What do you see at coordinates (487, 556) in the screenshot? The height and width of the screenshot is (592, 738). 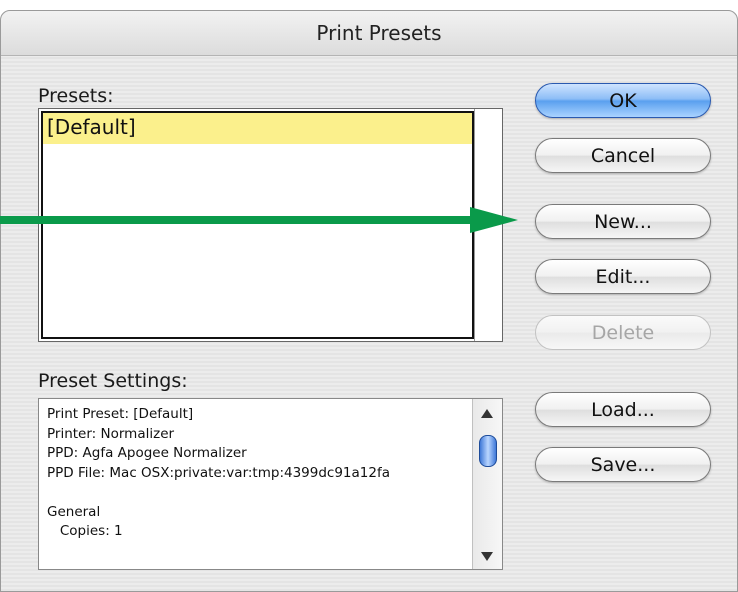 I see `scroll-down-icon` at bounding box center [487, 556].